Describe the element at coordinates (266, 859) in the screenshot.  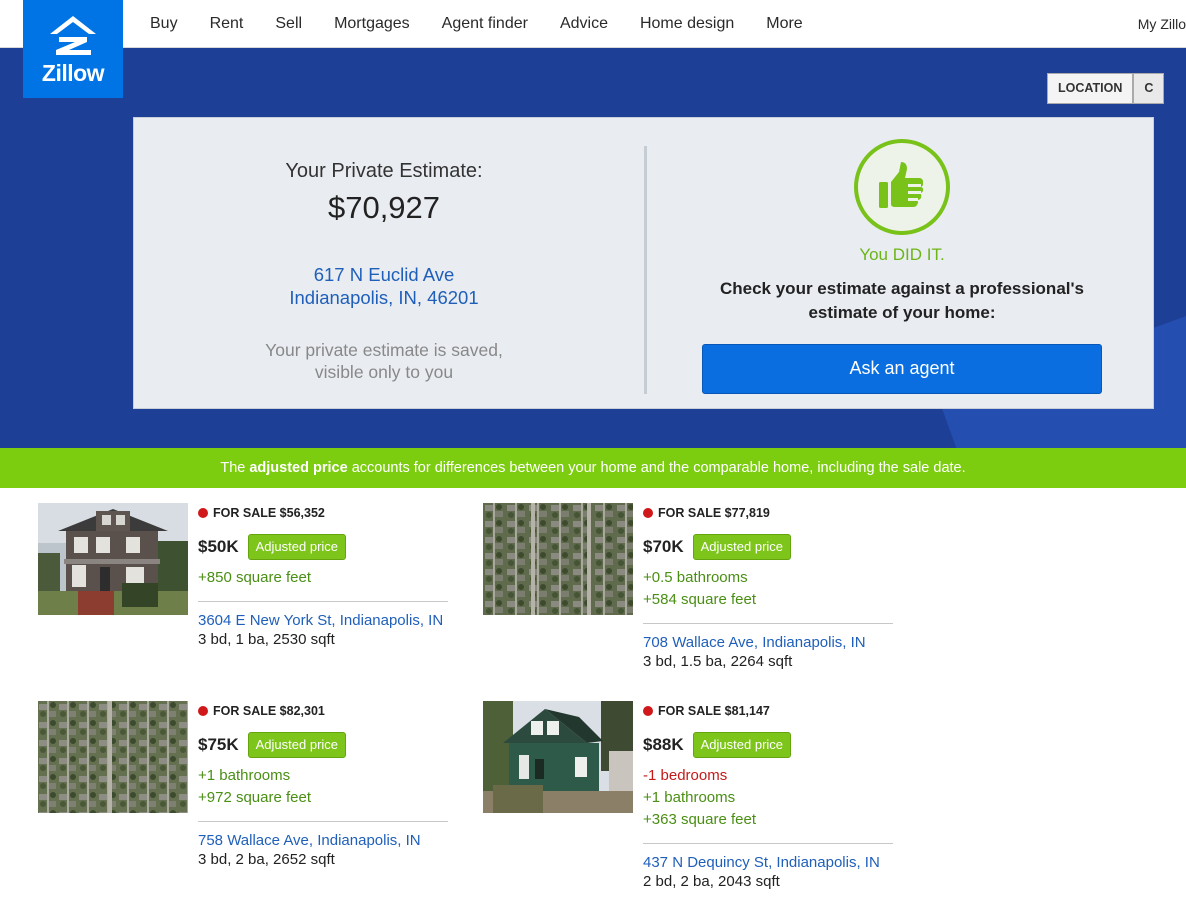
I see `comp-specs: 3 bd, 2 ba, 2652 sqft` at that location.